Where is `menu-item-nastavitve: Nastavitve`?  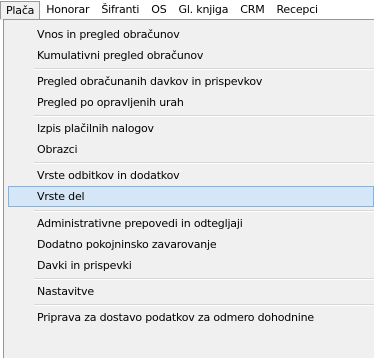 menu-item-nastavitve: Nastavitve is located at coordinates (191, 291).